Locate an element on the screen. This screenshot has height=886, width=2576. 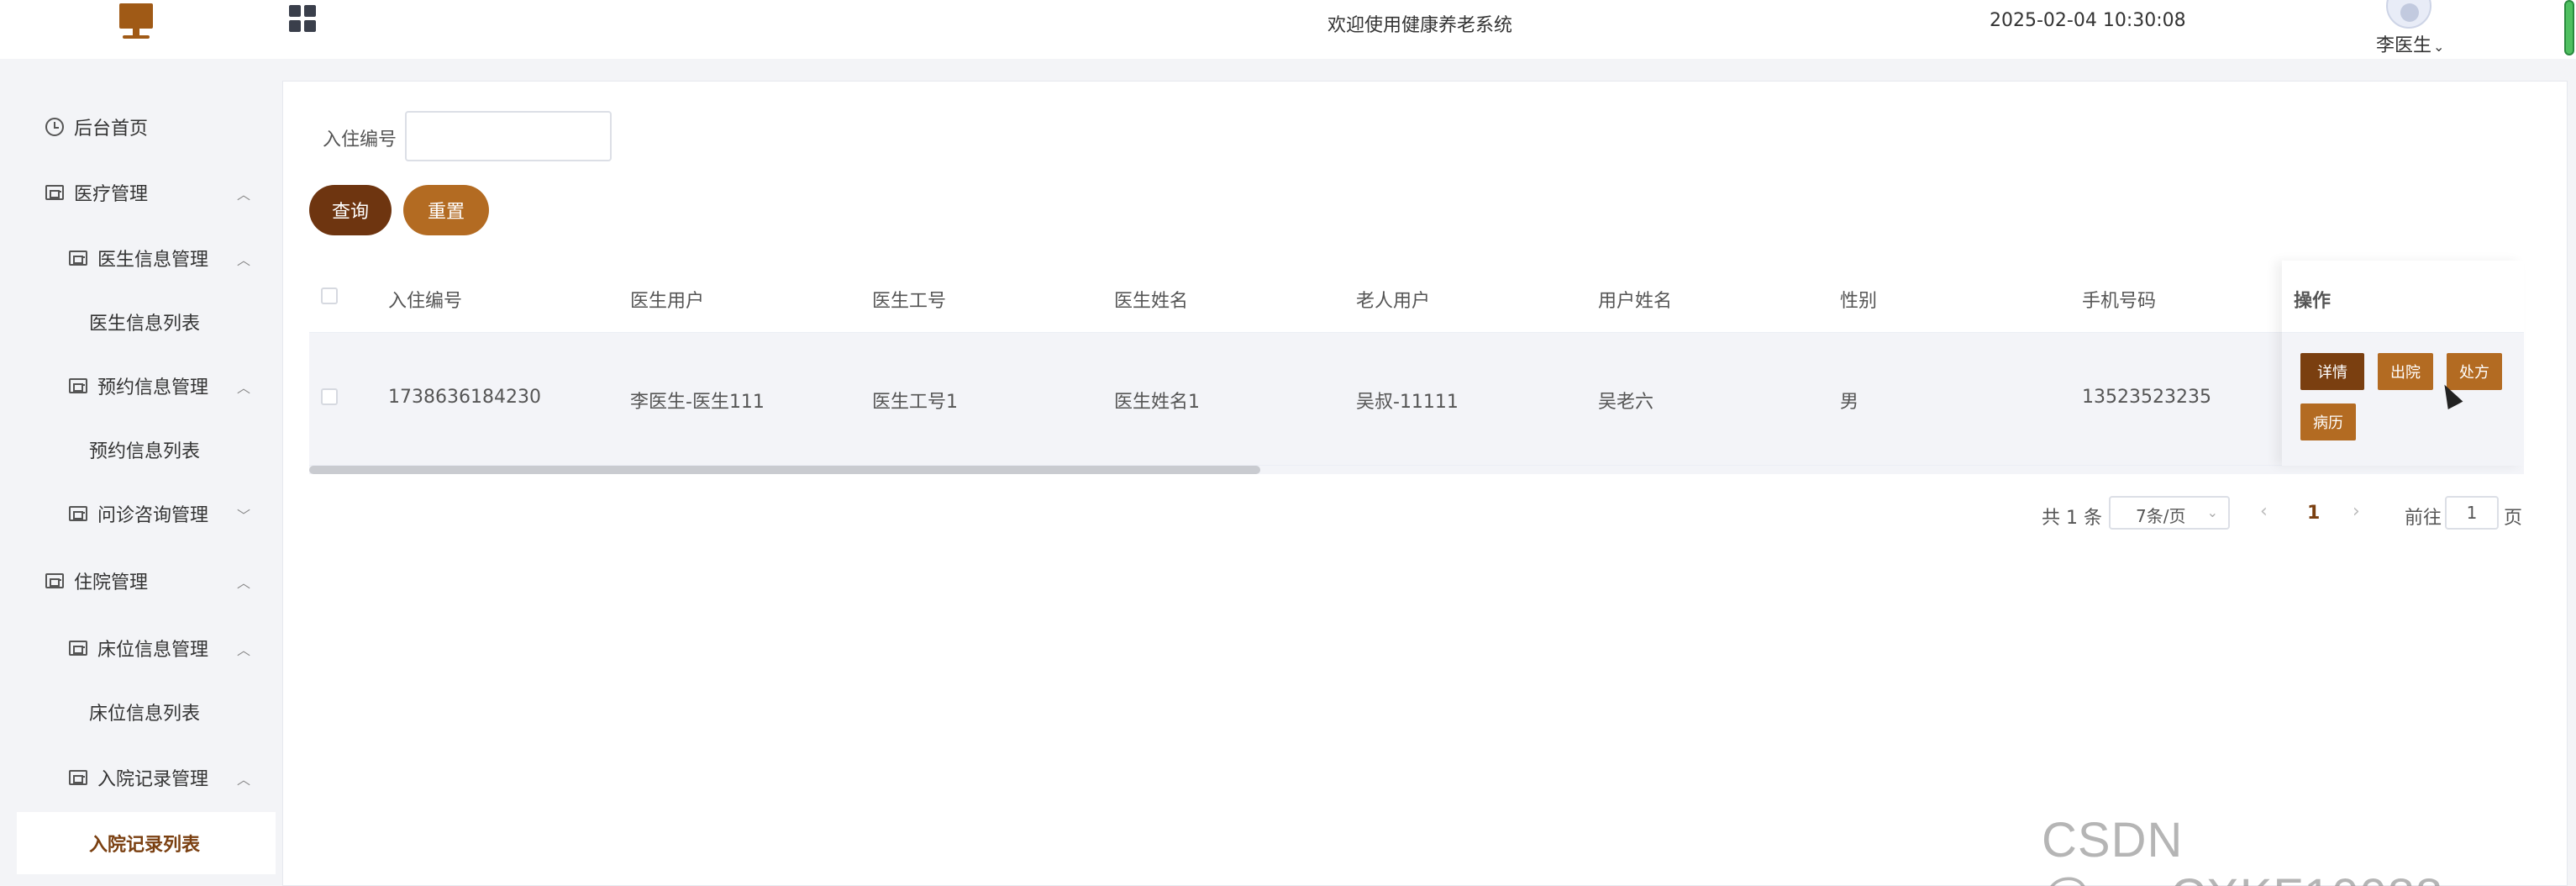
grid-menu-icon is located at coordinates (302, 18).